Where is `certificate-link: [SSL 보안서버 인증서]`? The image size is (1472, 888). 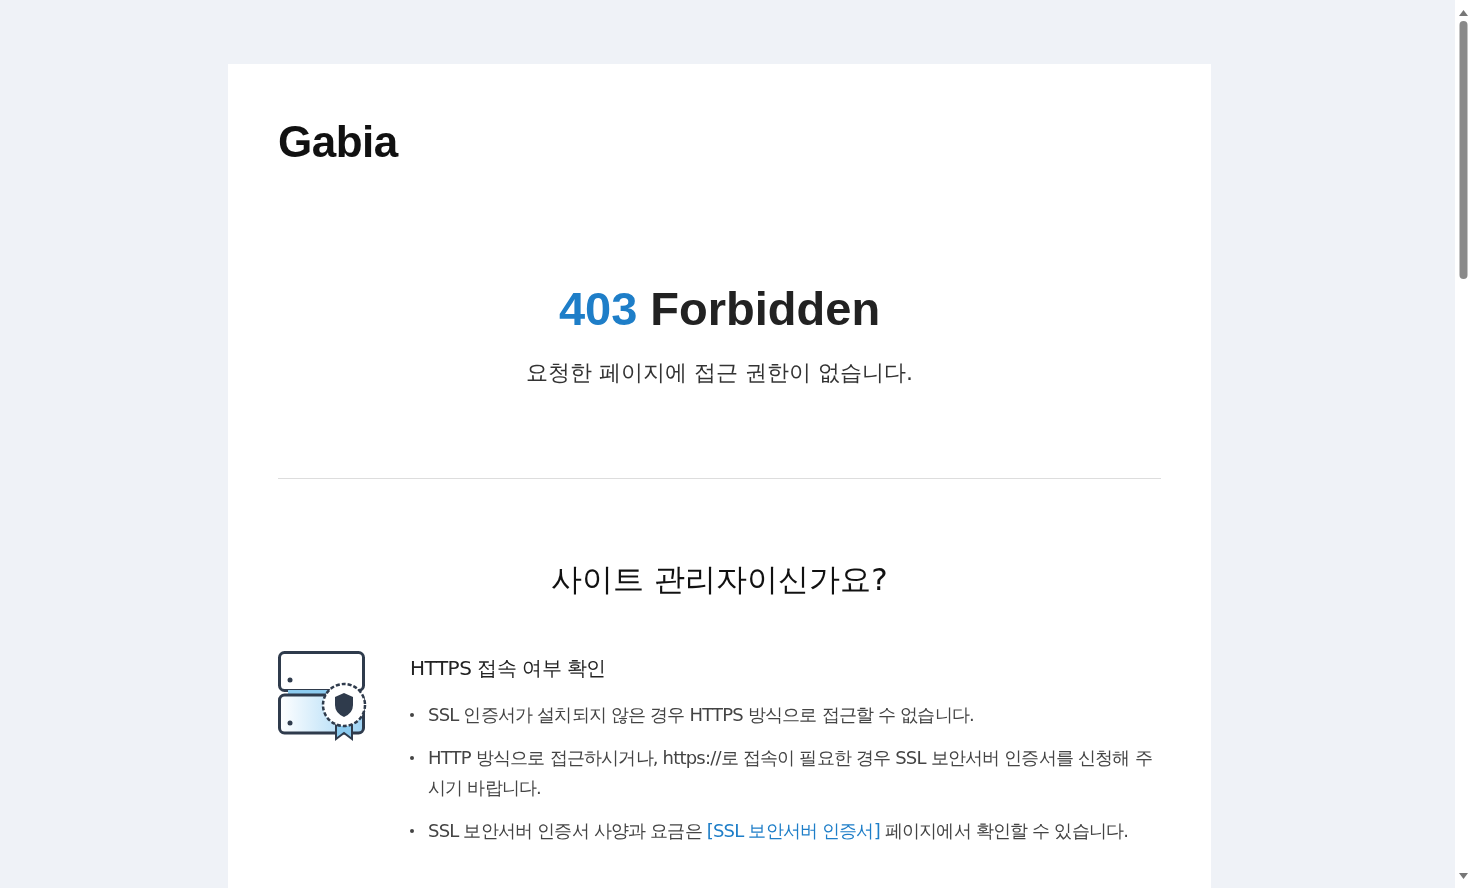 certificate-link: [SSL 보안서버 인증서] is located at coordinates (793, 830).